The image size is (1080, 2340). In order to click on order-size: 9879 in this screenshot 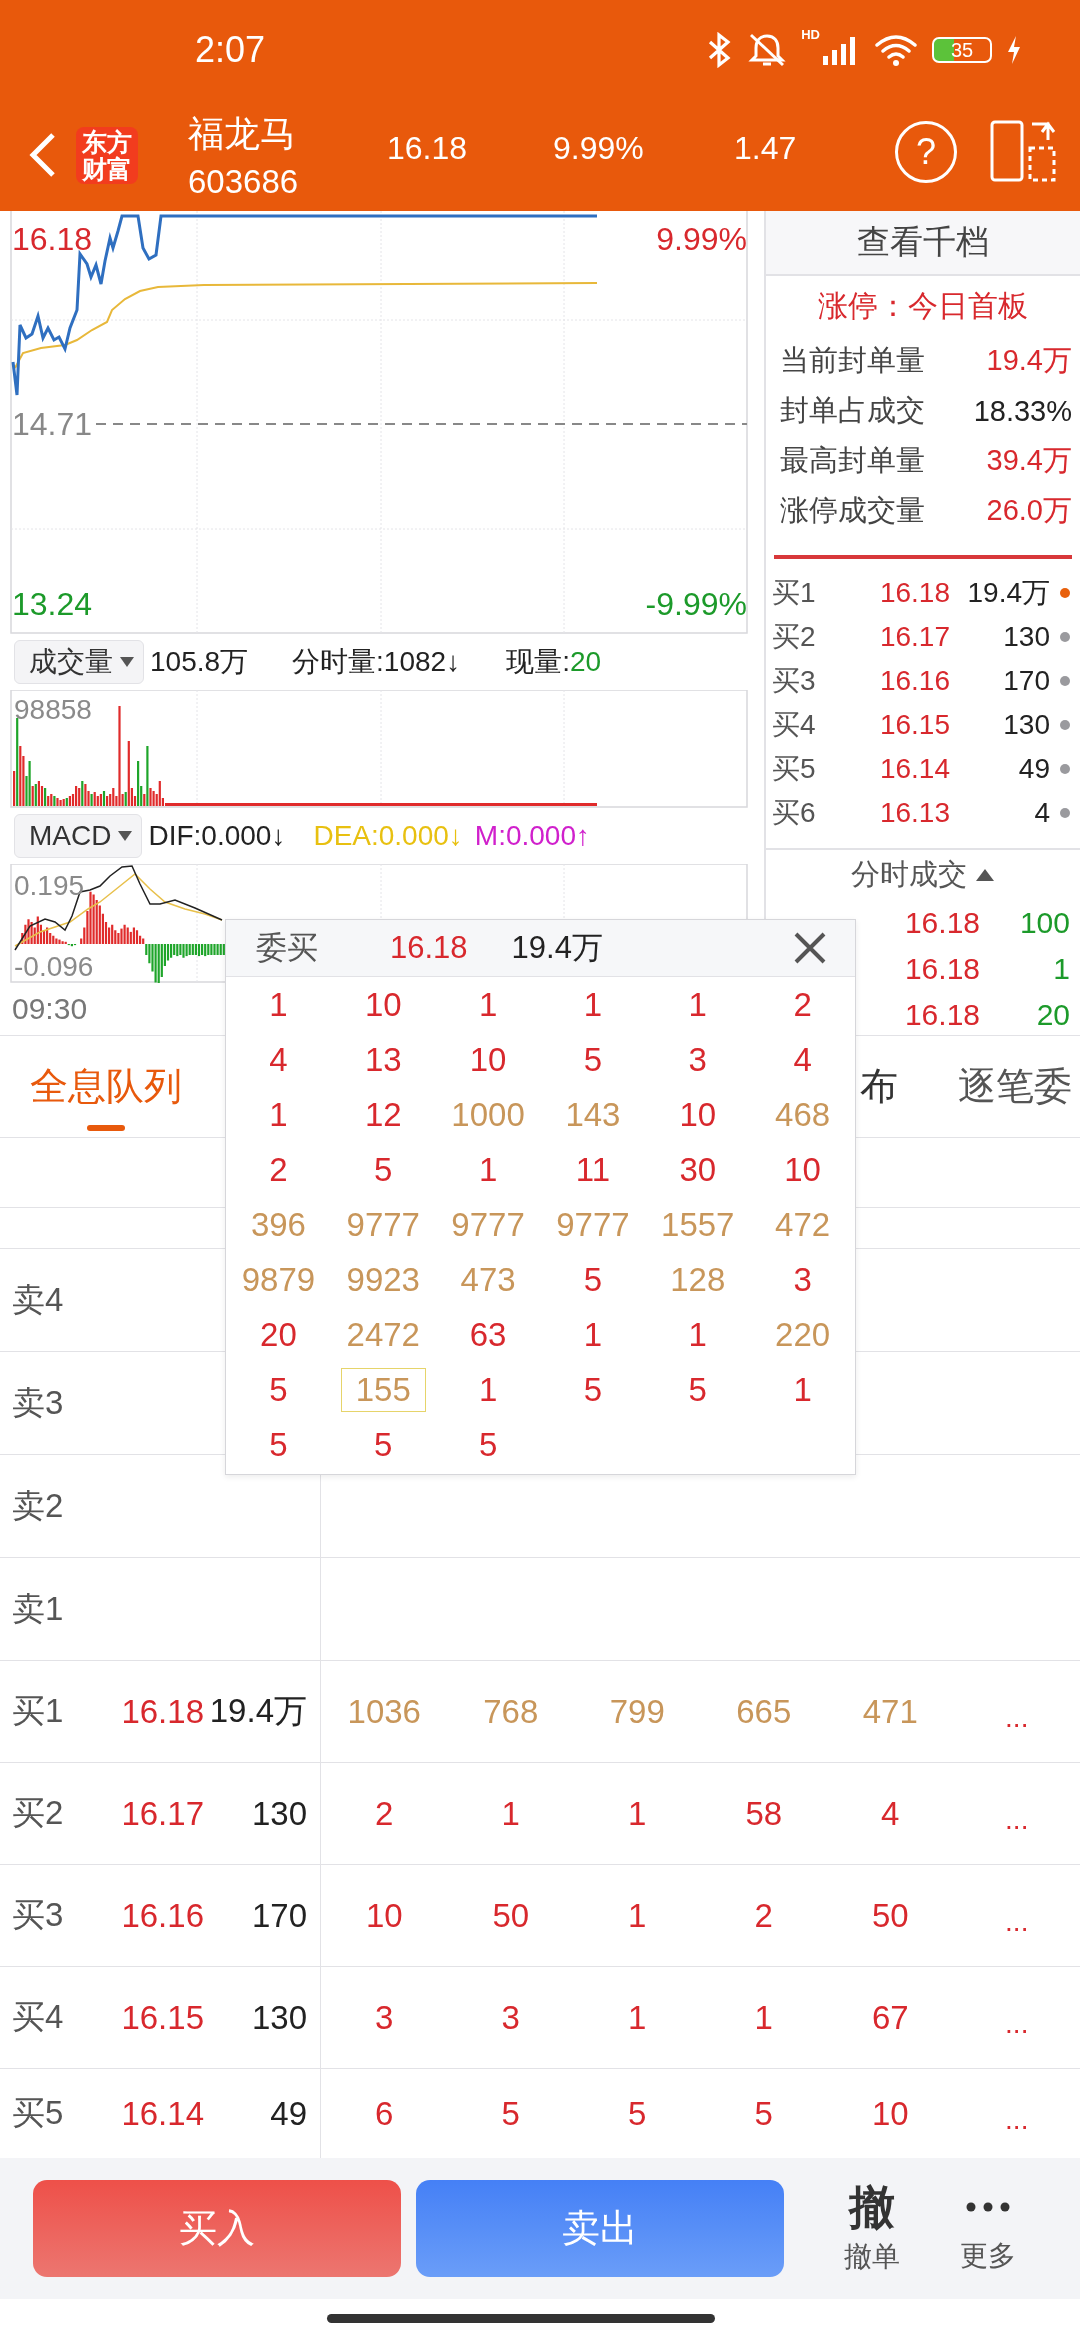, I will do `click(278, 1279)`.